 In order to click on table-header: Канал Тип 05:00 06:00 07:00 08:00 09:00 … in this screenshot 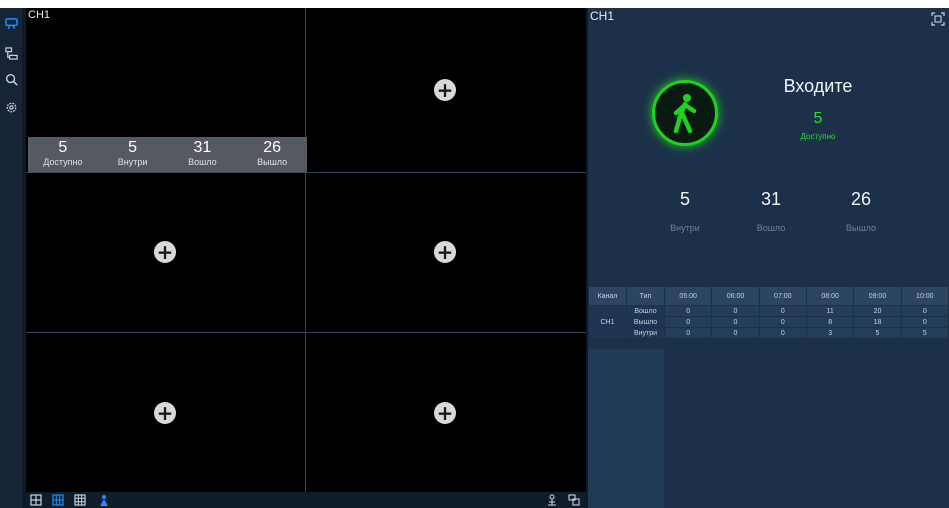, I will do `click(768, 296)`.